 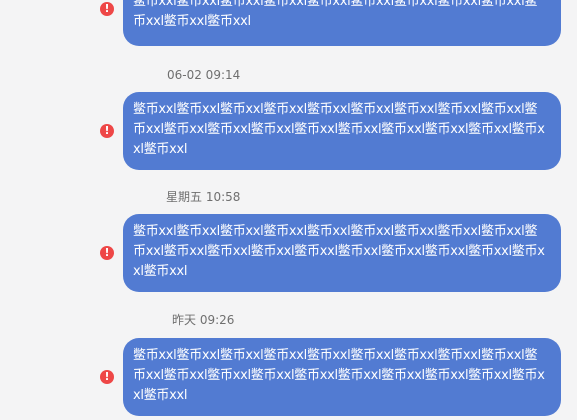 What do you see at coordinates (204, 75) in the screenshot?
I see `message-timestamp: 06-02 09:14` at bounding box center [204, 75].